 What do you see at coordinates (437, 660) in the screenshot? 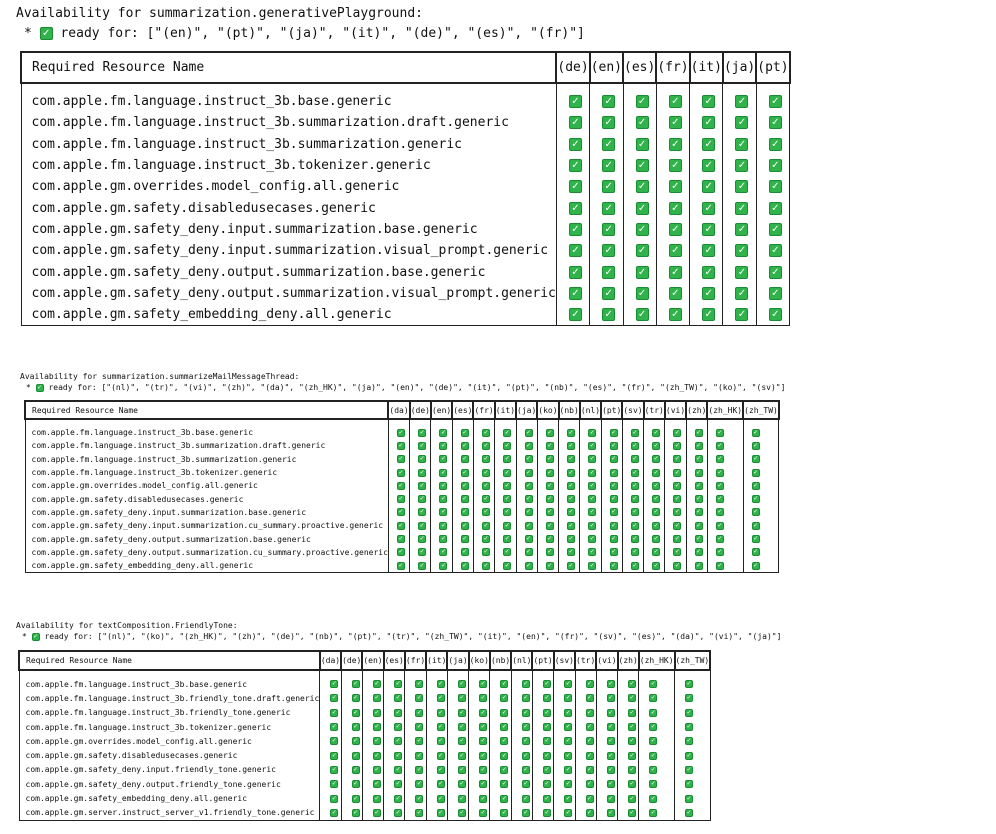
I see `column-header-language: (it)` at bounding box center [437, 660].